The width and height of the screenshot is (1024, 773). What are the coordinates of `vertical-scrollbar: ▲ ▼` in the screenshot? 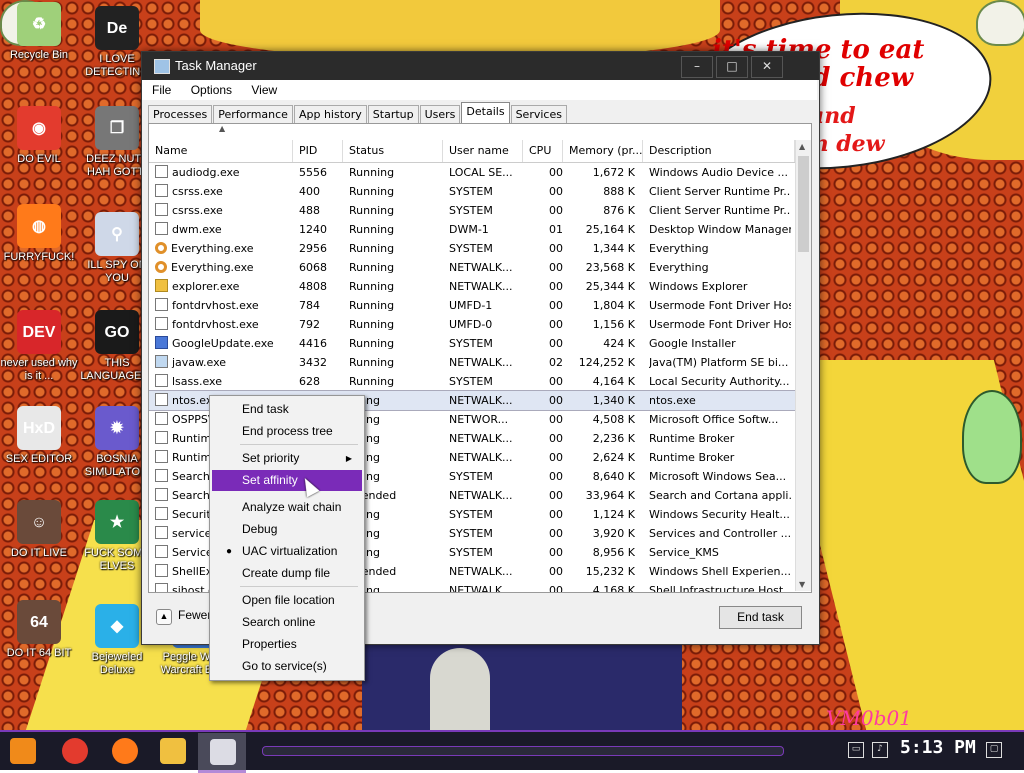 It's located at (803, 365).